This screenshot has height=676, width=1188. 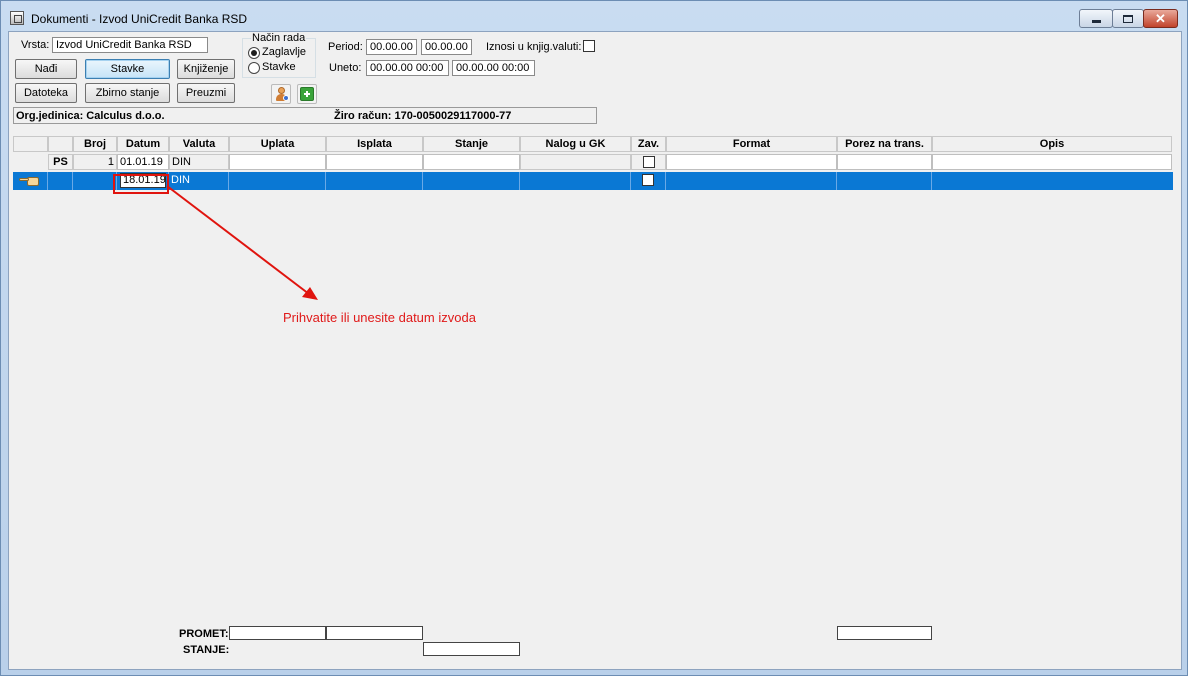 What do you see at coordinates (493, 68) in the screenshot?
I see `uneto-to-field: 00.00.00 00:00` at bounding box center [493, 68].